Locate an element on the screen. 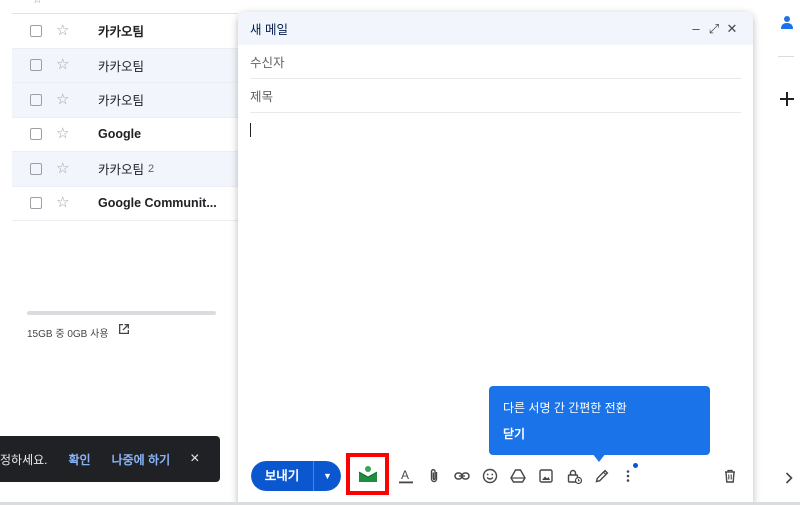  more-options-icon is located at coordinates (628, 476).